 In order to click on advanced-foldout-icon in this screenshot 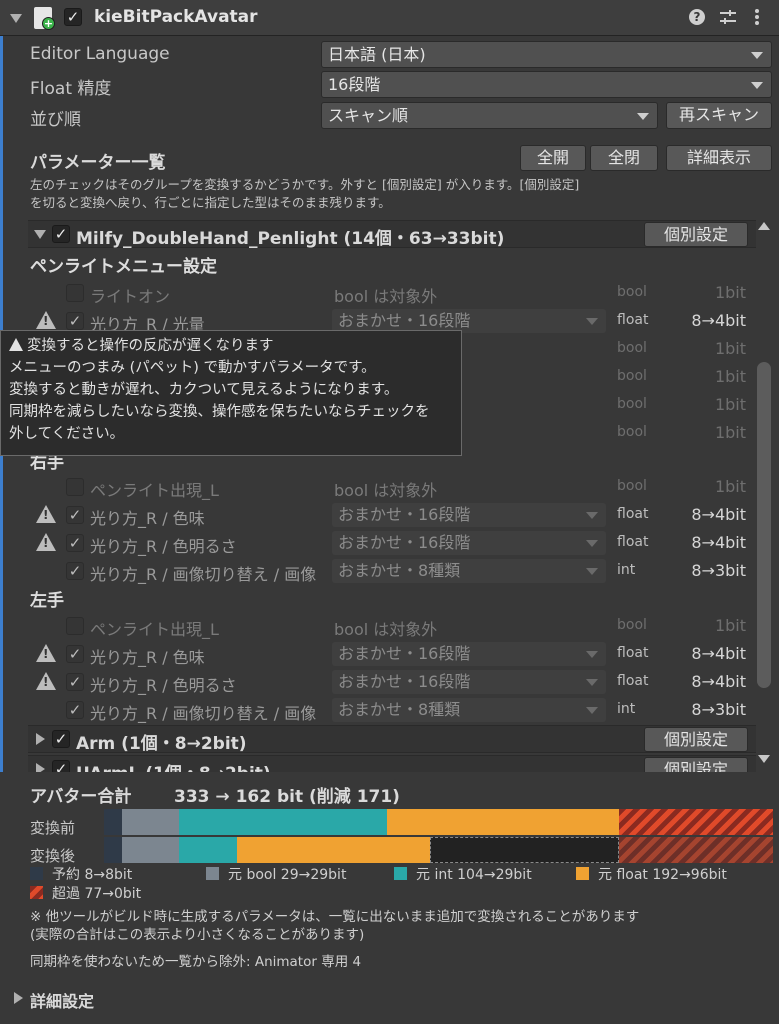, I will do `click(18, 998)`.